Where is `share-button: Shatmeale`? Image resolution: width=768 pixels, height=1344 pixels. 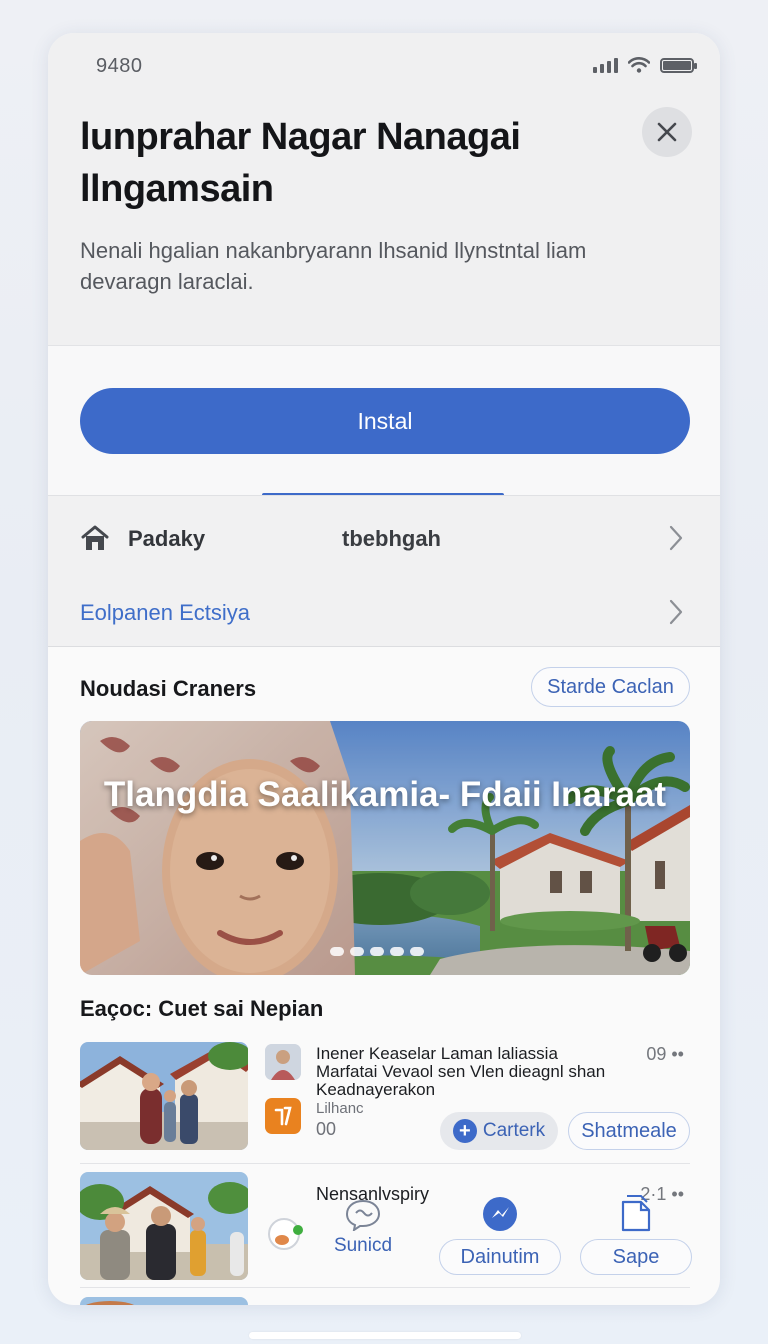
share-button: Shatmeale is located at coordinates (629, 1131).